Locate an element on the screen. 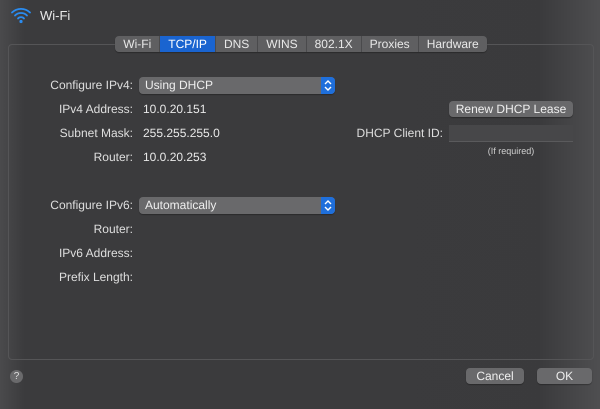  field-label: Configure IPv6: is located at coordinates (91, 205).